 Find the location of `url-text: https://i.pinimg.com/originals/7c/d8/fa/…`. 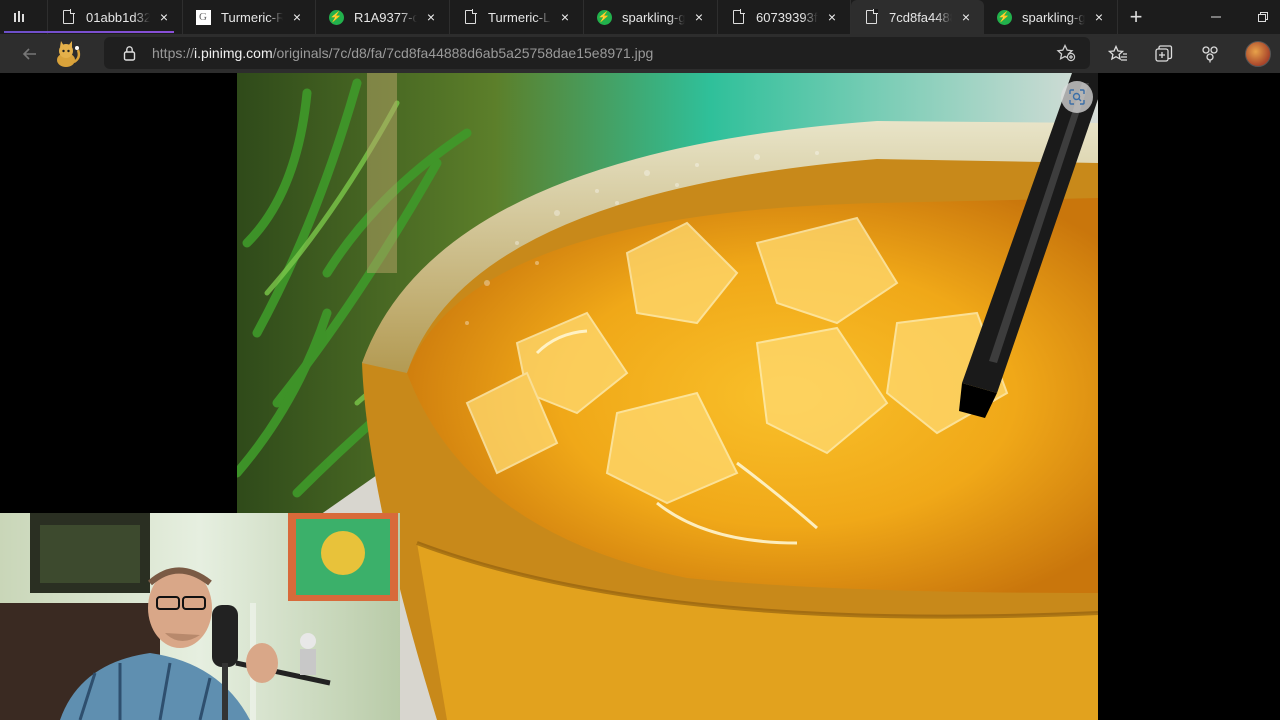

url-text: https://i.pinimg.com/originals/7c/d8/fa/… is located at coordinates (402, 53).